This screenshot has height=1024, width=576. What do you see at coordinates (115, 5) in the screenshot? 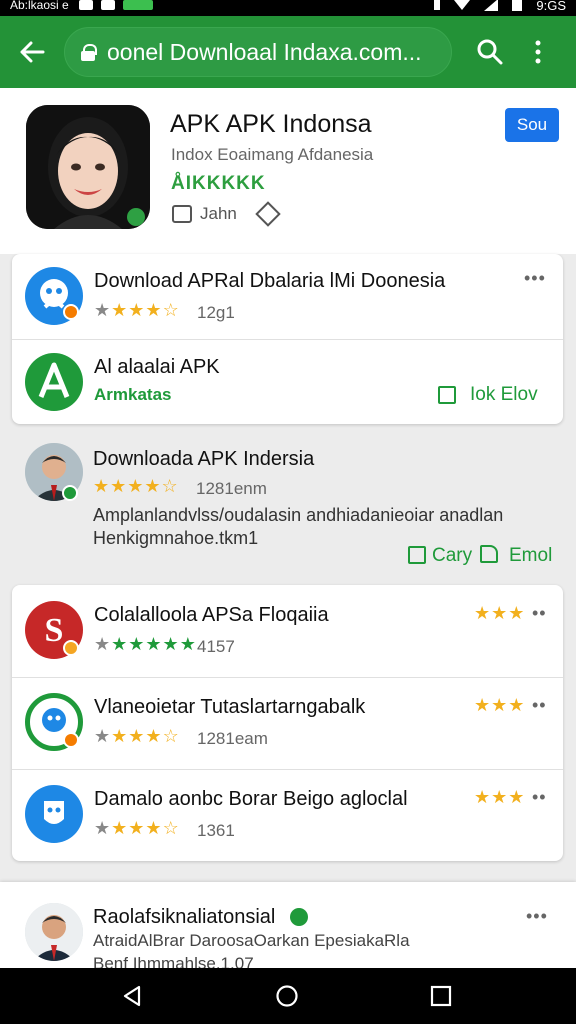
I see `notification-icons` at bounding box center [115, 5].